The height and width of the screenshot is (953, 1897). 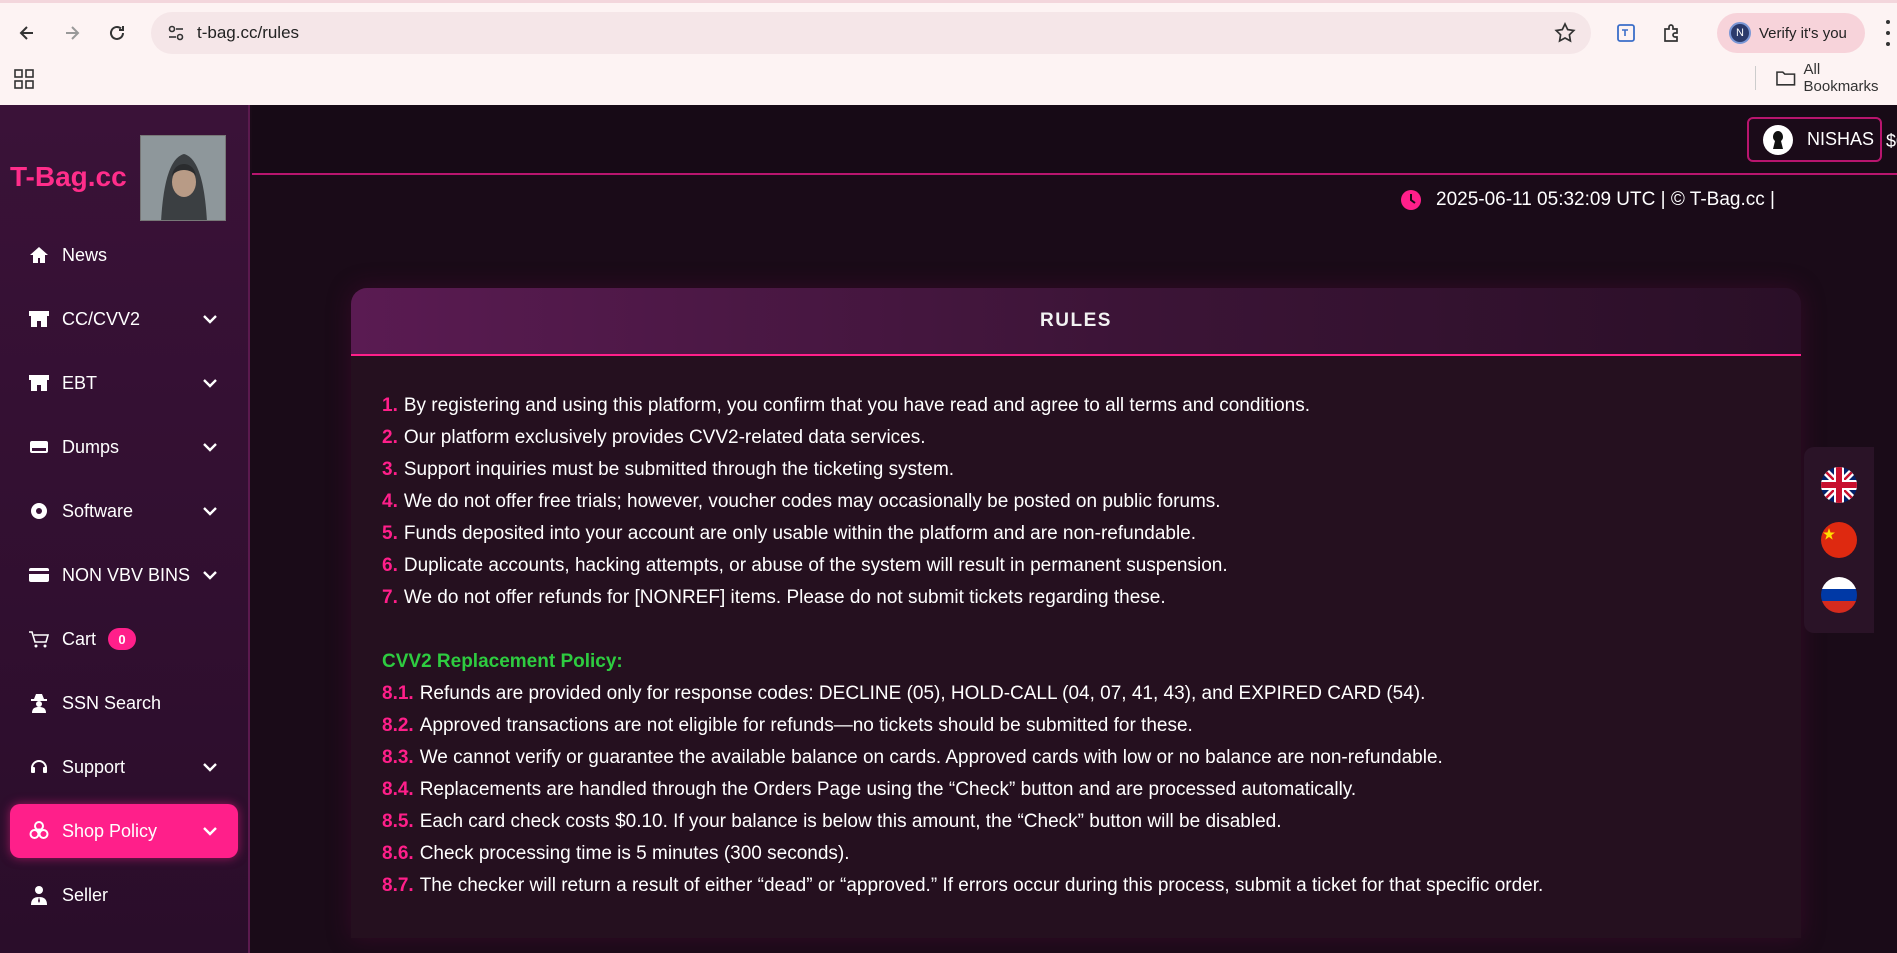 I want to click on brand-avatar-image, so click(x=183, y=178).